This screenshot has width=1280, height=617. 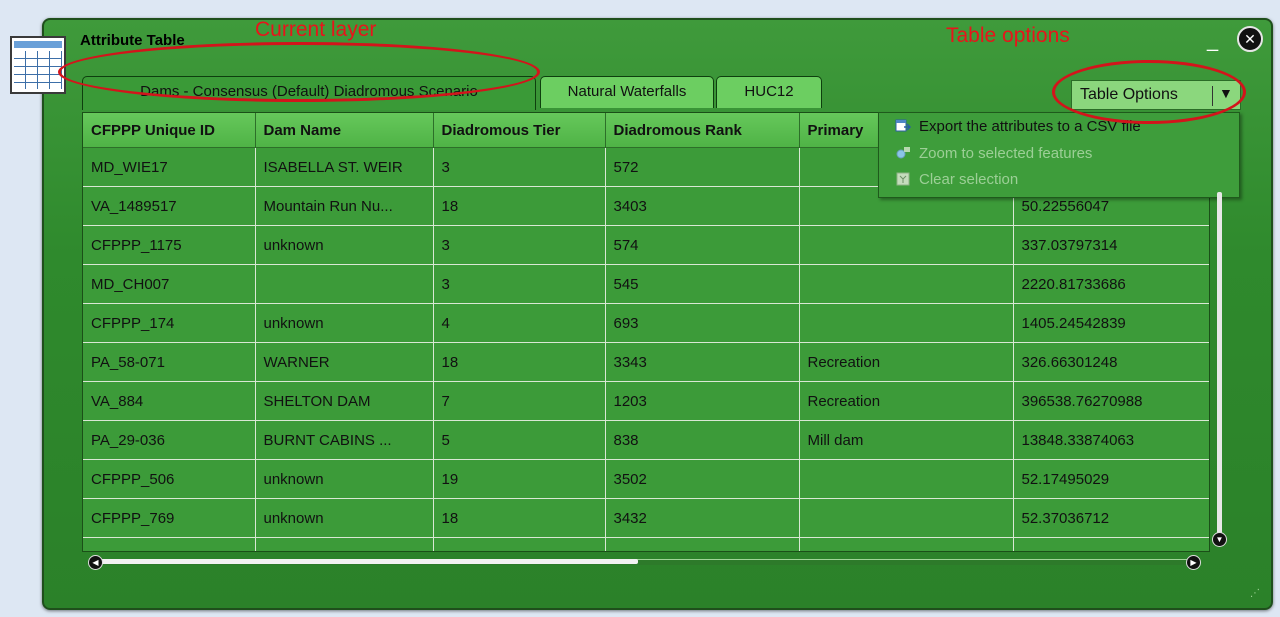 I want to click on menu-zoom-selected: Zoom to selected features, so click(x=993, y=156).